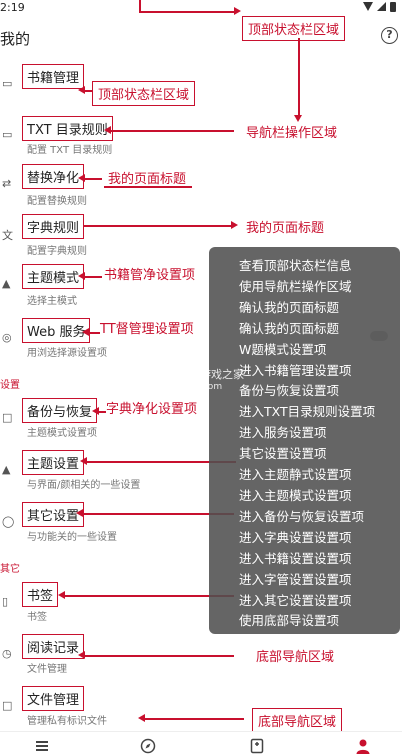 The height and width of the screenshot is (755, 402). Describe the element at coordinates (7, 337) in the screenshot. I see `globe-icon: ◎` at that location.